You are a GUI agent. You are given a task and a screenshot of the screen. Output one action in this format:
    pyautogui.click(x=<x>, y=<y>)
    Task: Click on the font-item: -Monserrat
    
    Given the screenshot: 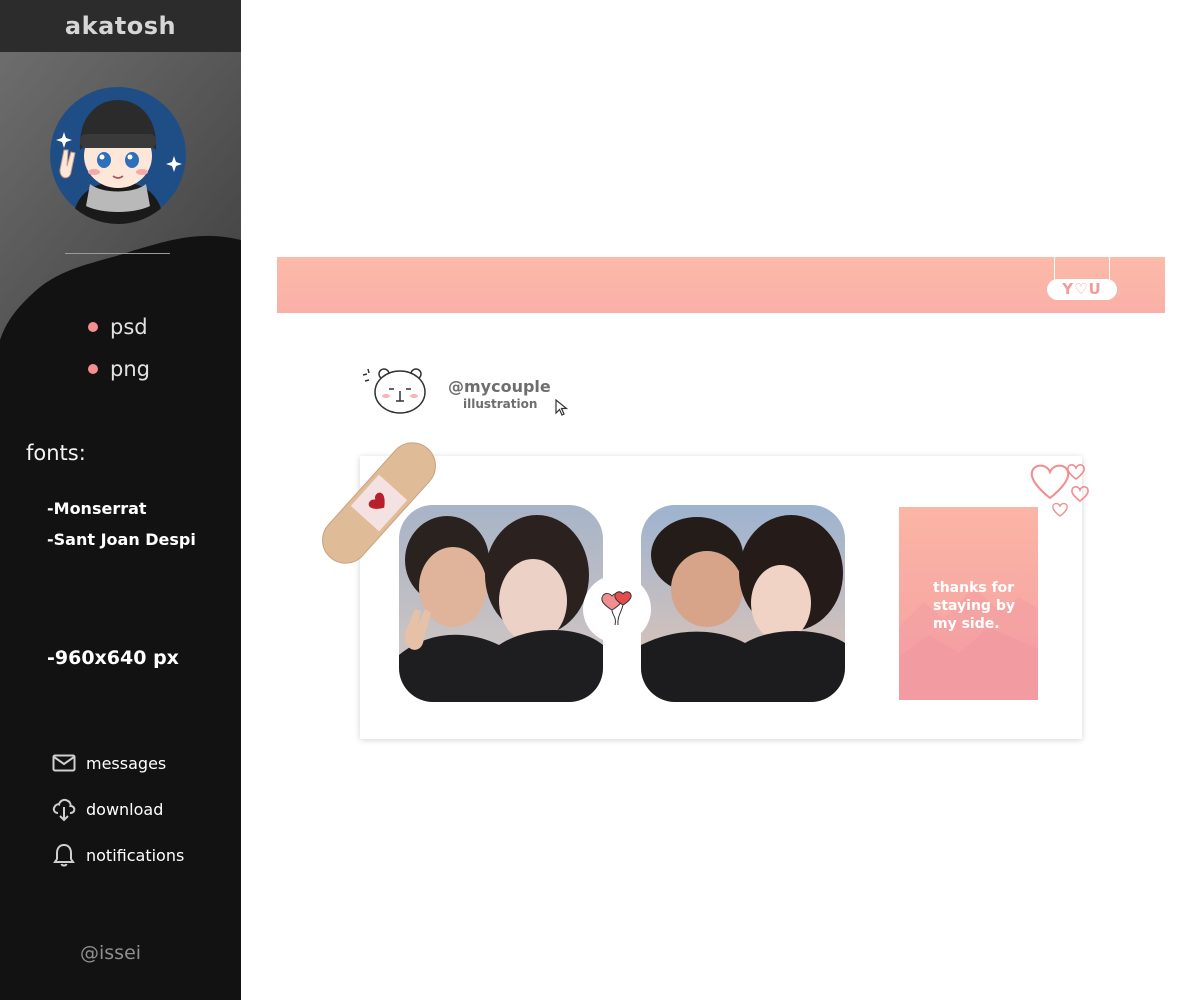 What is the action you would take?
    pyautogui.click(x=97, y=508)
    